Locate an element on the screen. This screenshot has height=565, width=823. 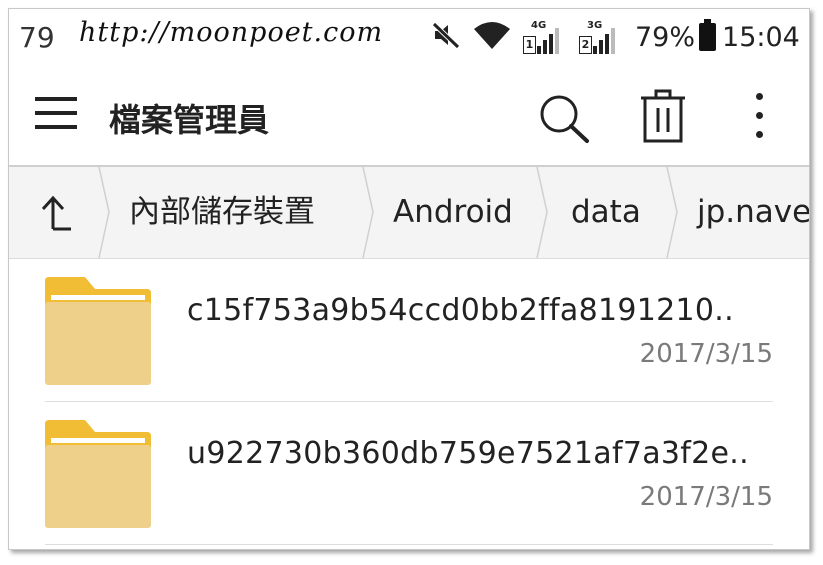
sim2-bars is located at coordinates (605, 41).